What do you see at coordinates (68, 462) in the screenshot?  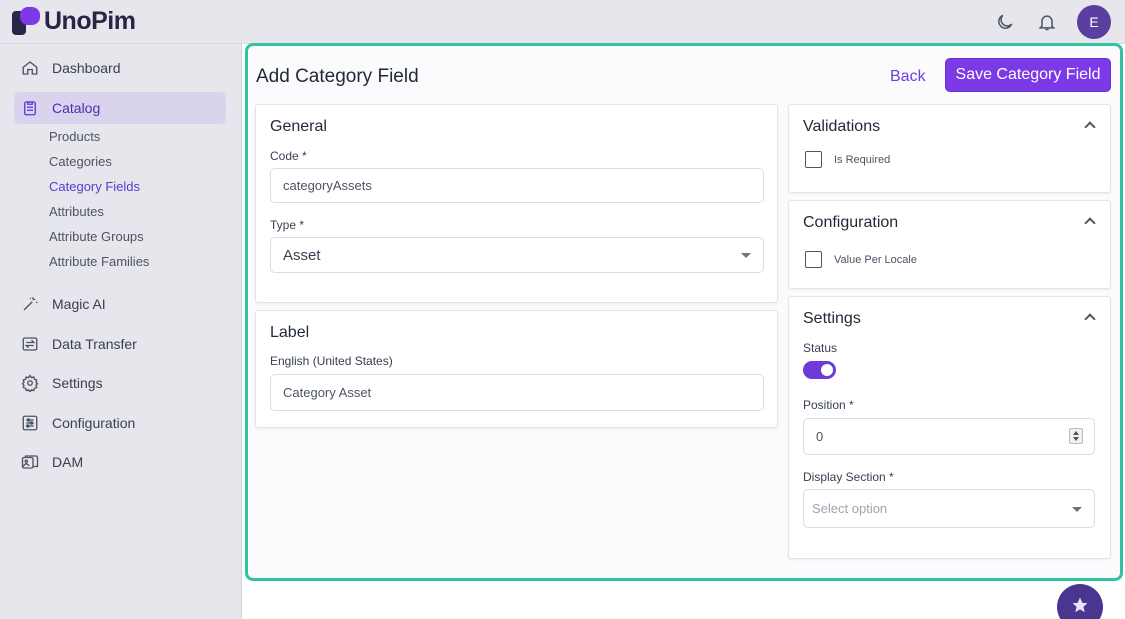 I see `sidebar-item-label: DAM` at bounding box center [68, 462].